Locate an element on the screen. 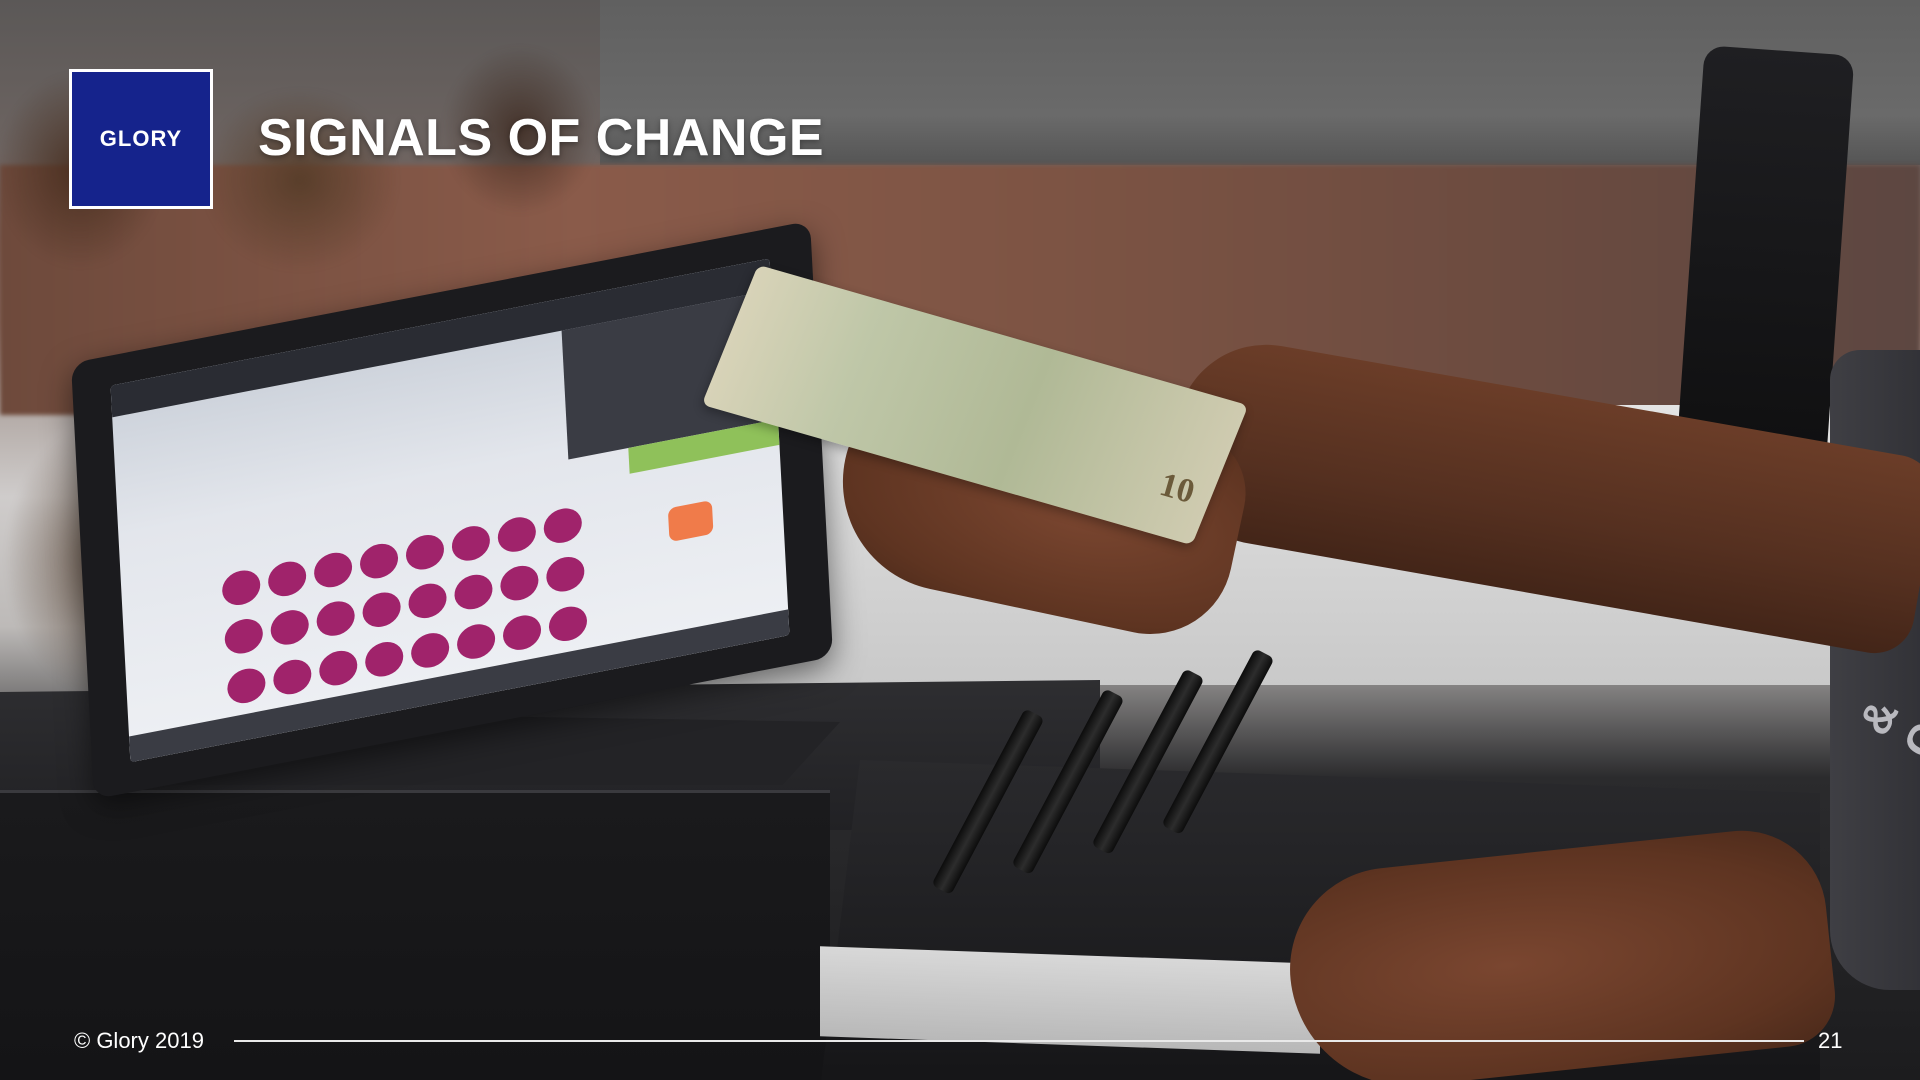 The height and width of the screenshot is (1080, 1920). slide-title: SIGNALS OF CHANGE is located at coordinates (541, 138).